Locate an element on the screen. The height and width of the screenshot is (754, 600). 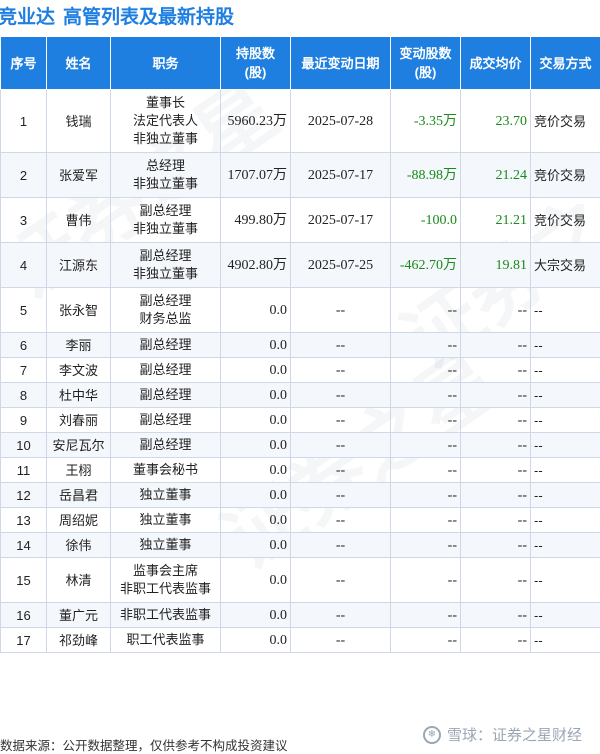
executive-name: 岳昌君 is located at coordinates (79, 495).